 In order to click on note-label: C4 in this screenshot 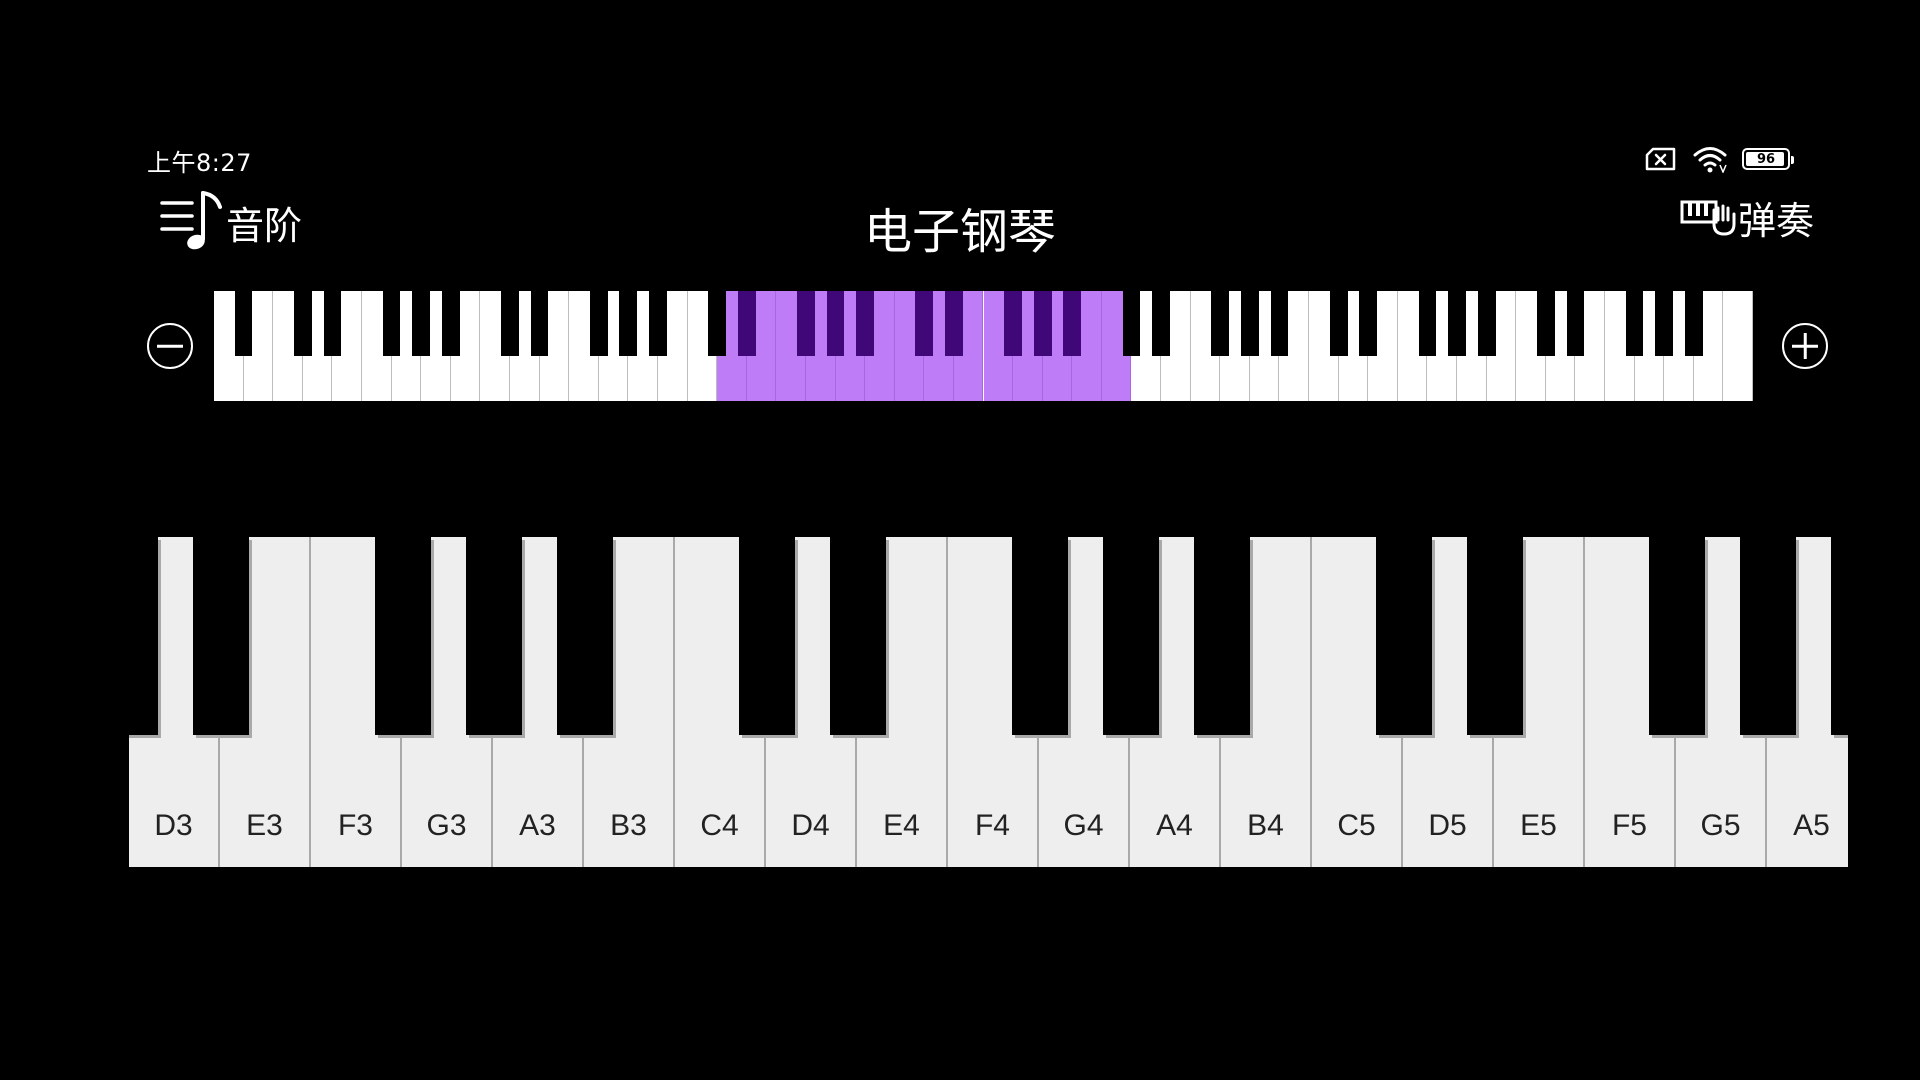, I will do `click(719, 825)`.